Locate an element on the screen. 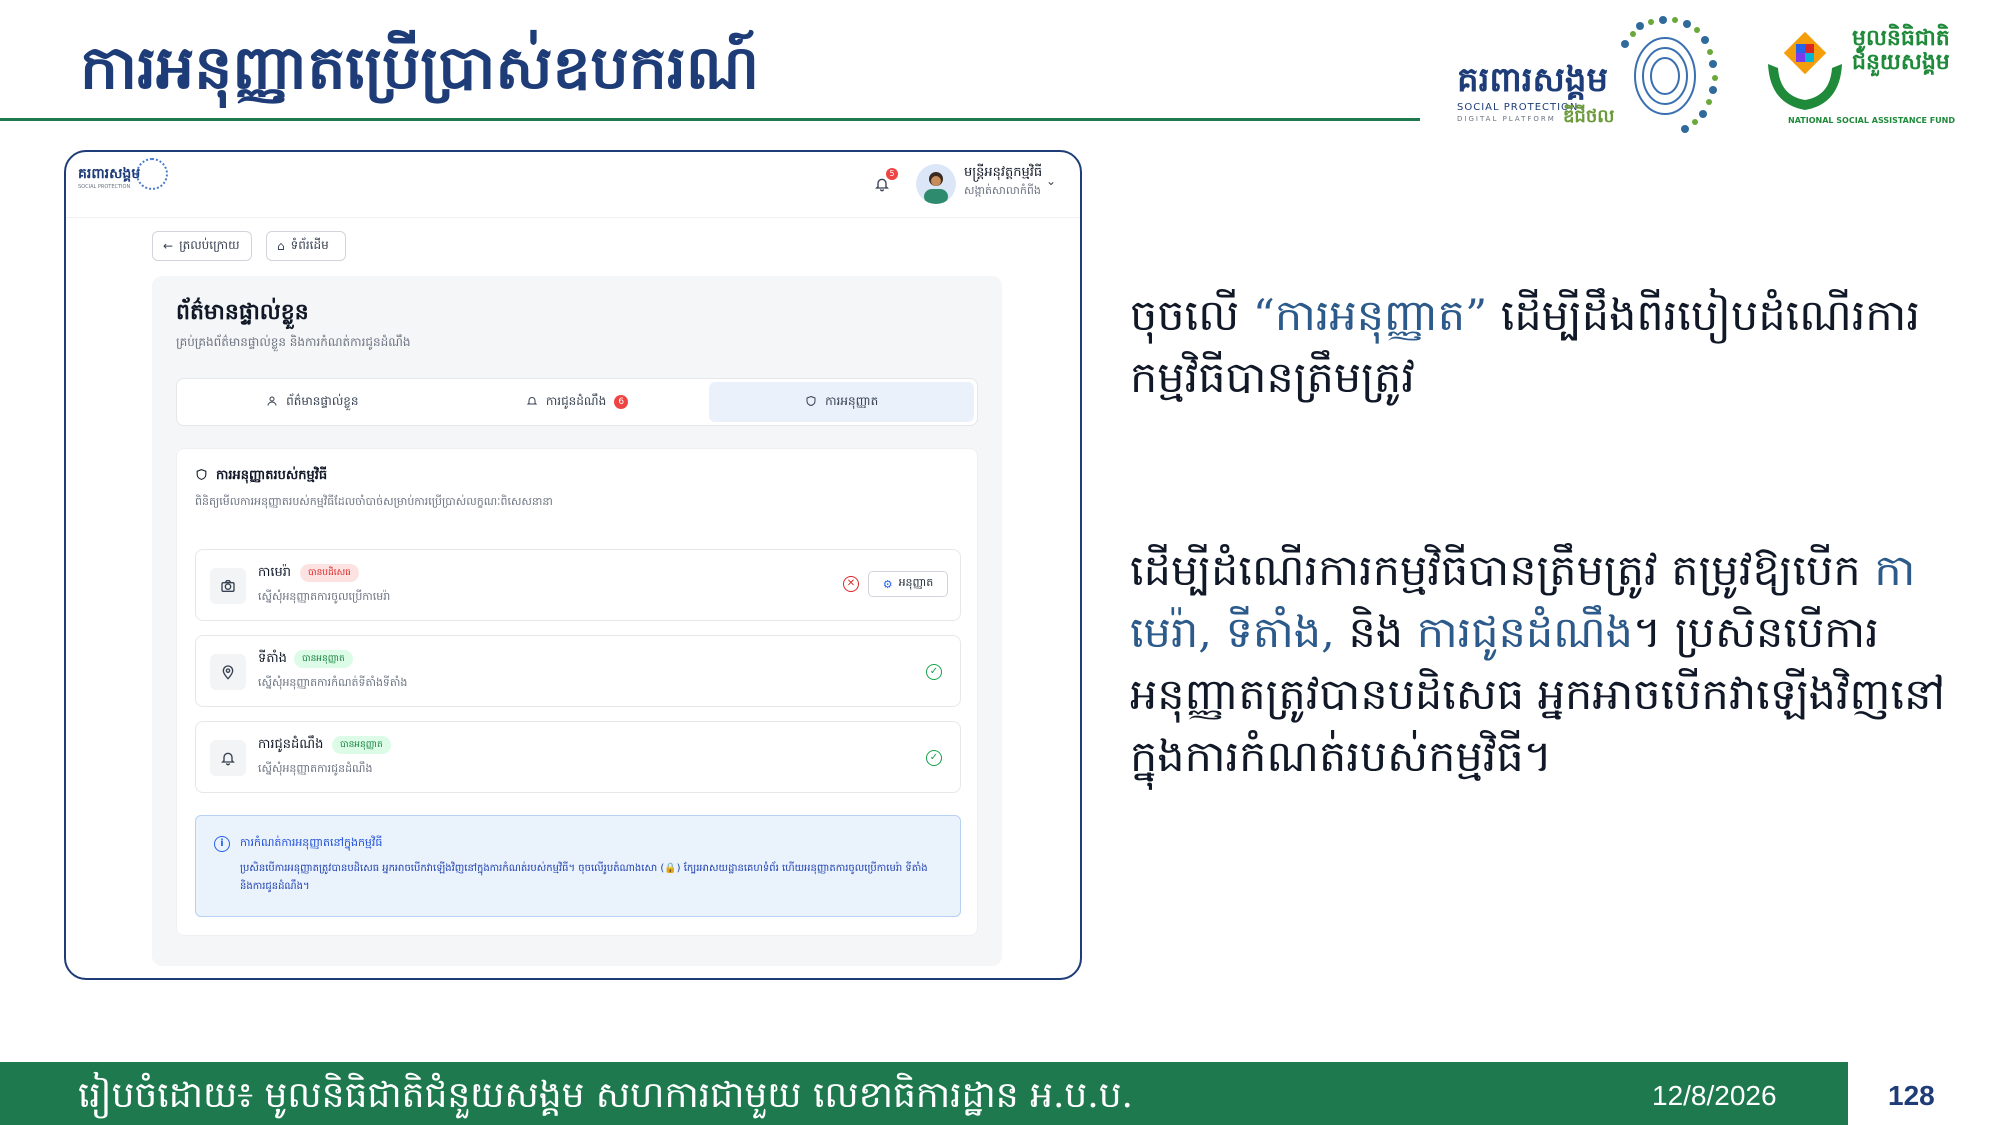 The image size is (2000, 1125). title-divider is located at coordinates (710, 119).